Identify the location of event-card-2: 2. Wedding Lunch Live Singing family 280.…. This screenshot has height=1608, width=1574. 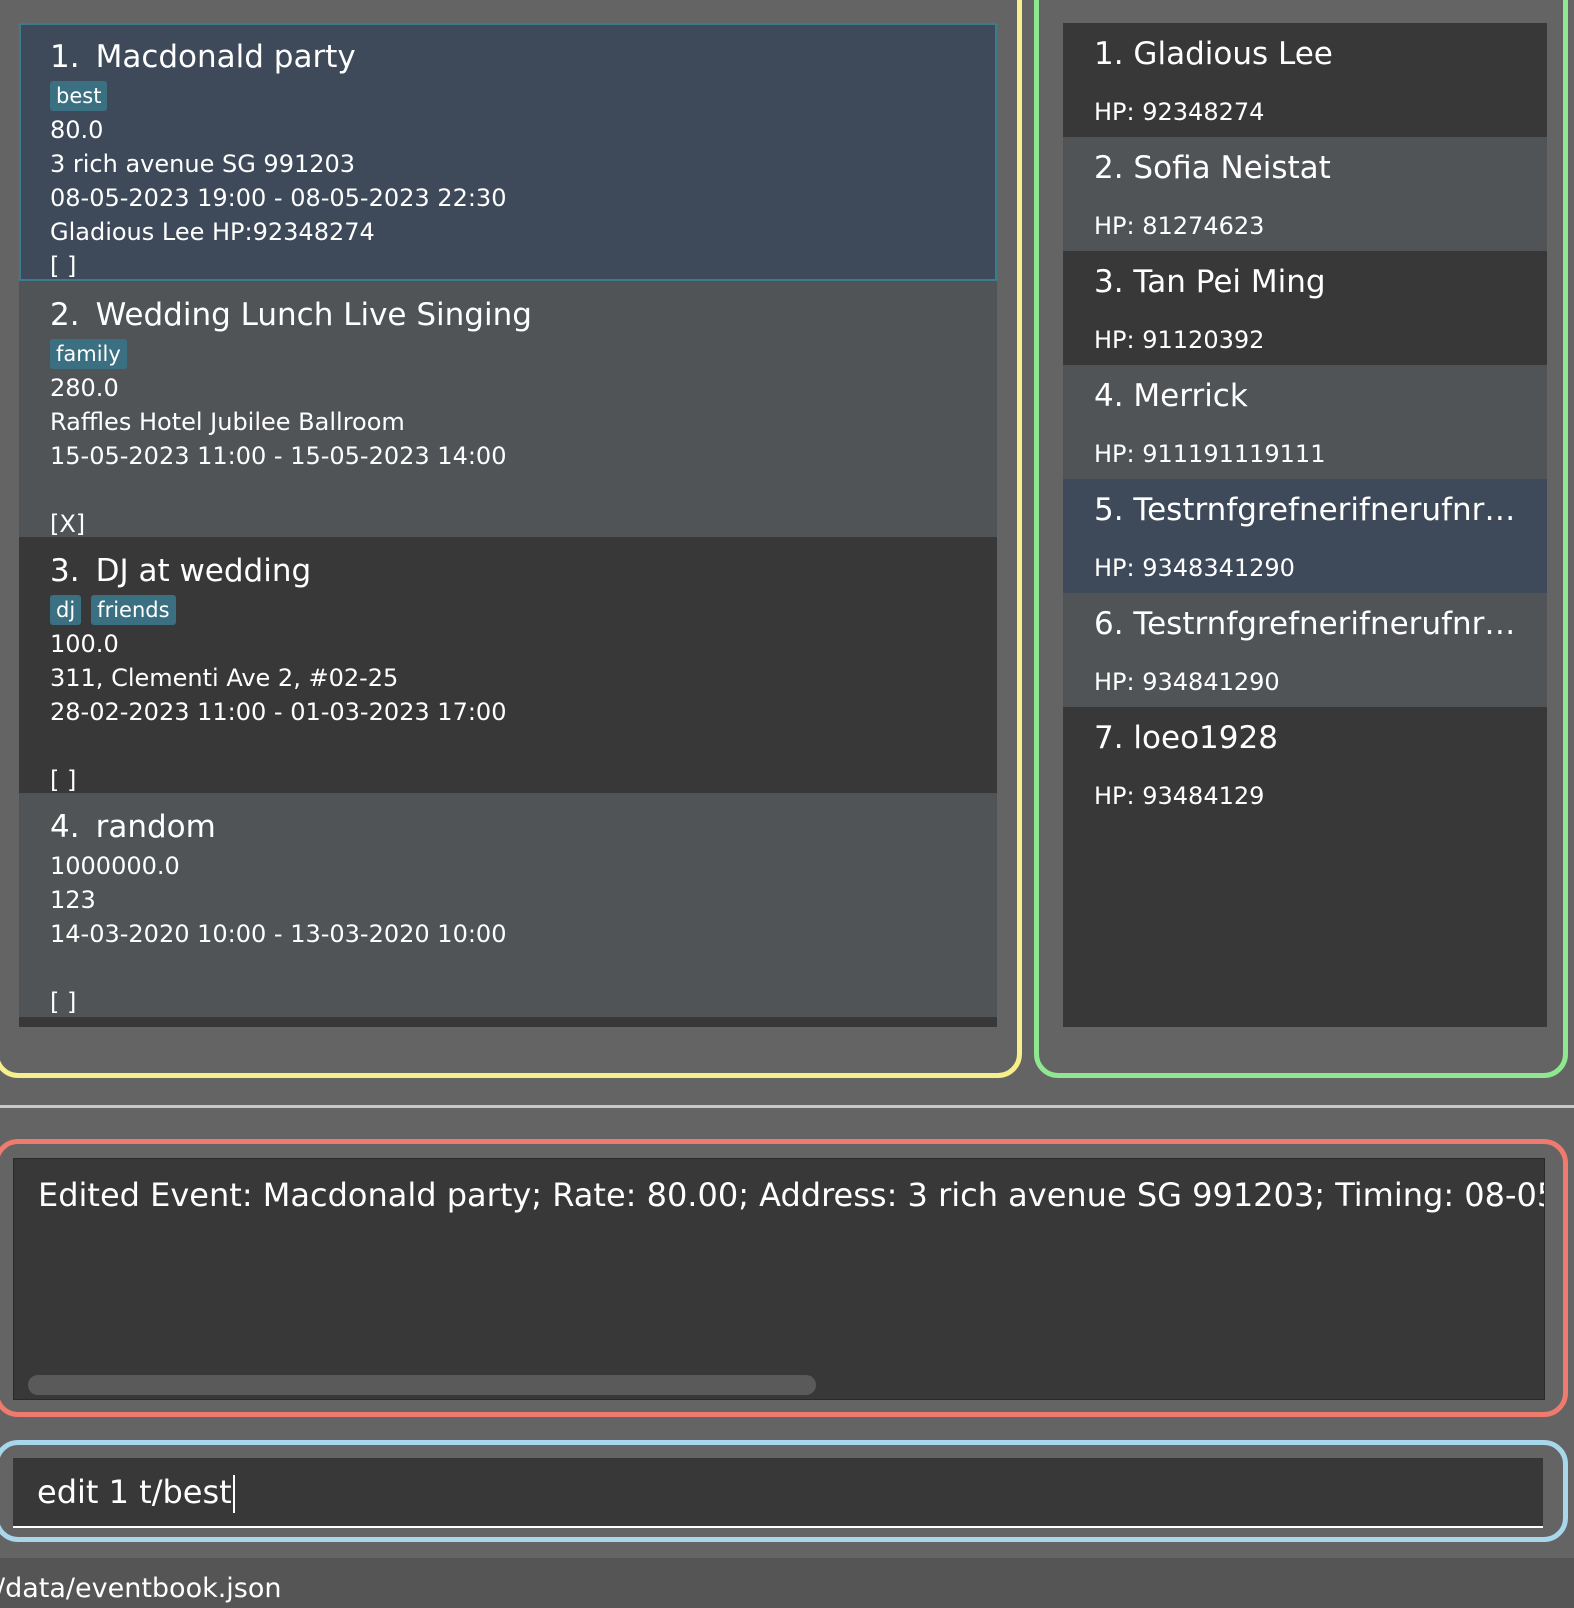
(508, 409).